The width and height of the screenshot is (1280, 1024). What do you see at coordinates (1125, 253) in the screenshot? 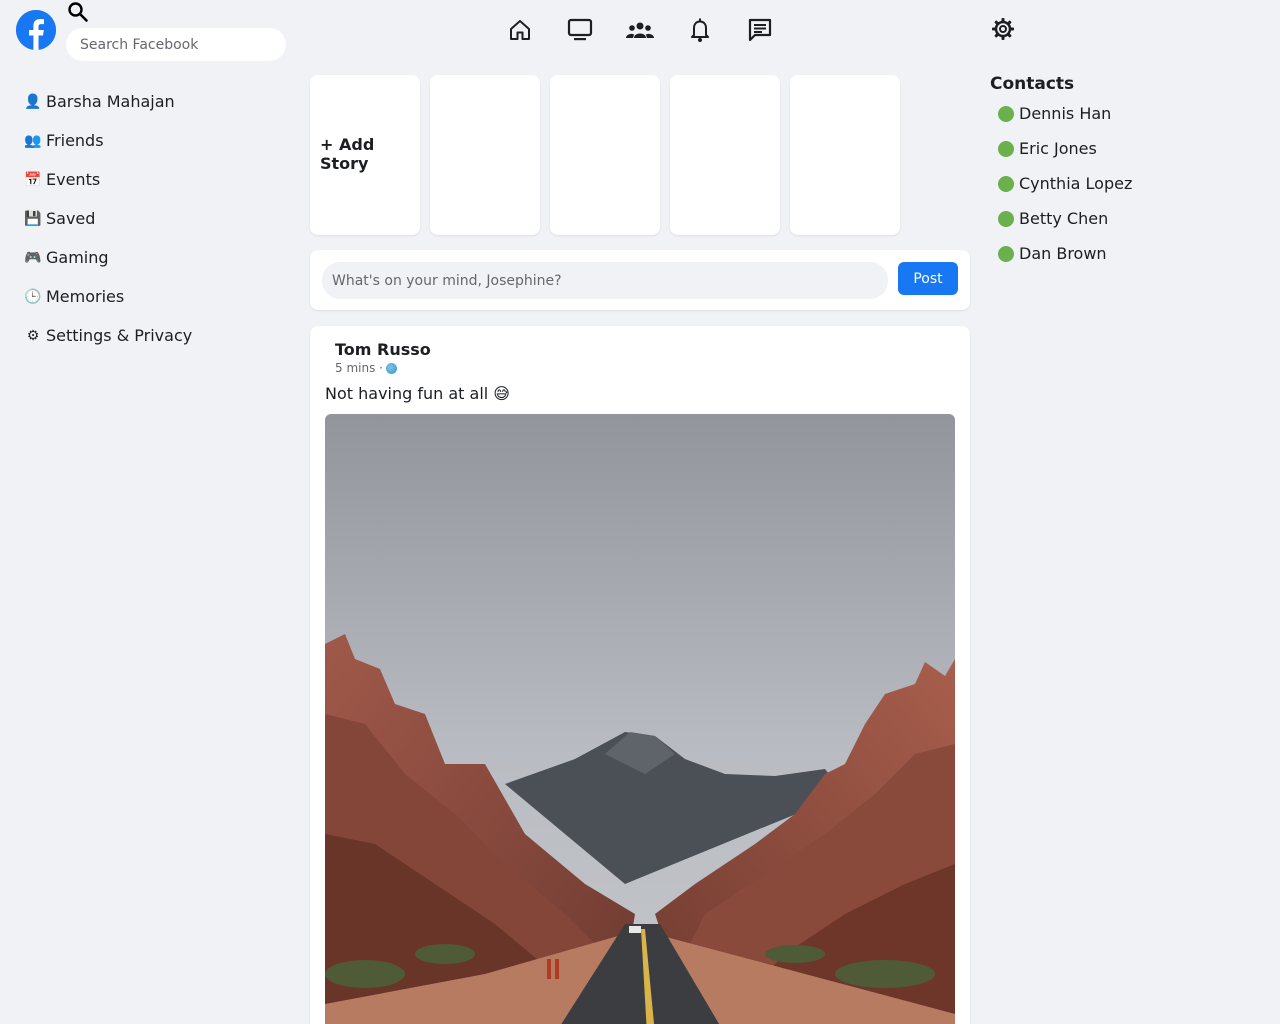
I see `contact-item: Dan Brown` at bounding box center [1125, 253].